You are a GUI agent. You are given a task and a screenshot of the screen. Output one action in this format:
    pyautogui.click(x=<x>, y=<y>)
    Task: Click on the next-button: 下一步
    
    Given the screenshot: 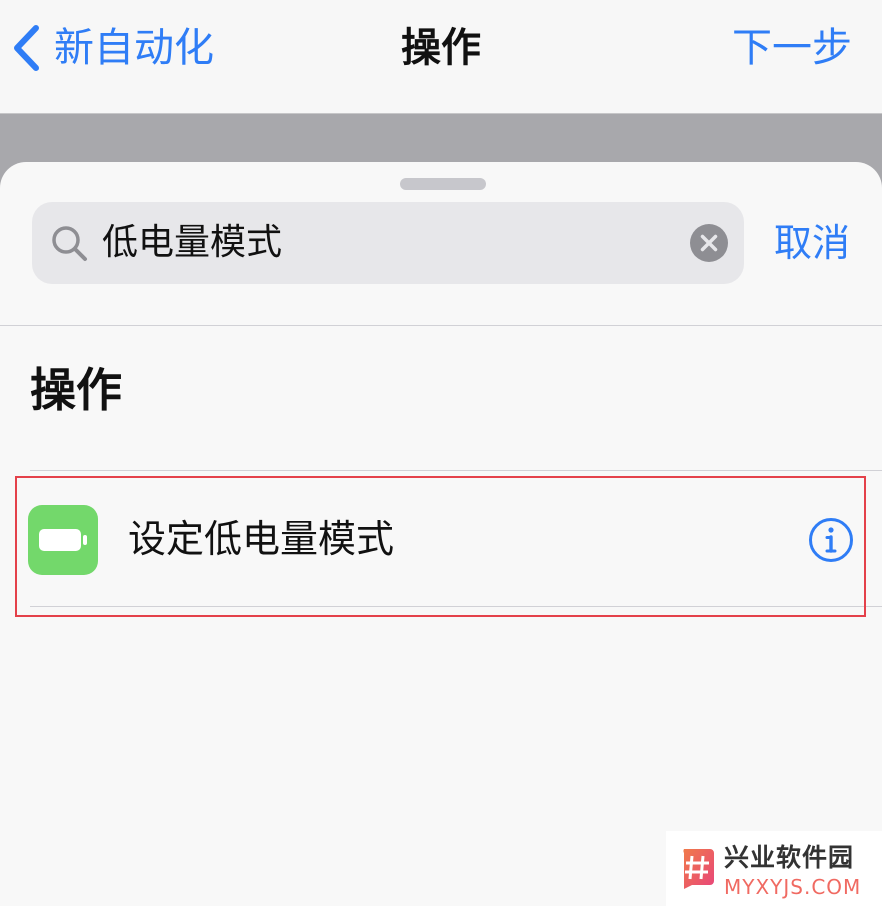 What is the action you would take?
    pyautogui.click(x=792, y=48)
    